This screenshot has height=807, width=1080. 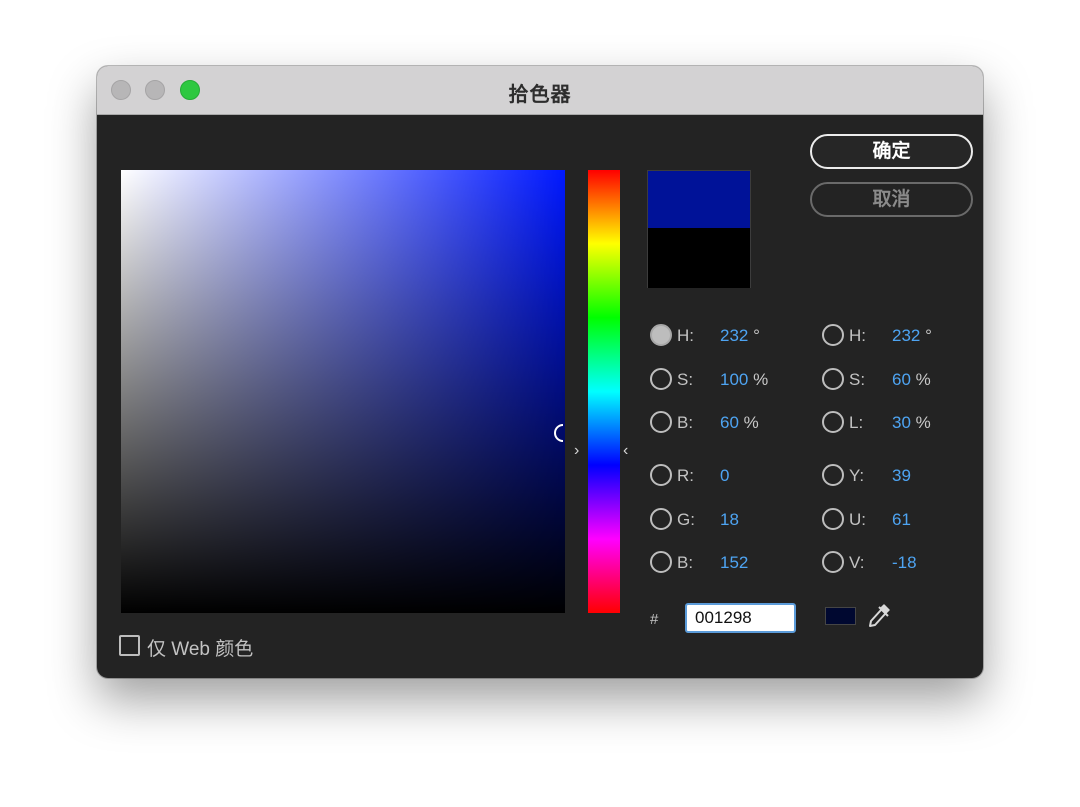 What do you see at coordinates (685, 475) in the screenshot?
I see `rgb-r-label: R:` at bounding box center [685, 475].